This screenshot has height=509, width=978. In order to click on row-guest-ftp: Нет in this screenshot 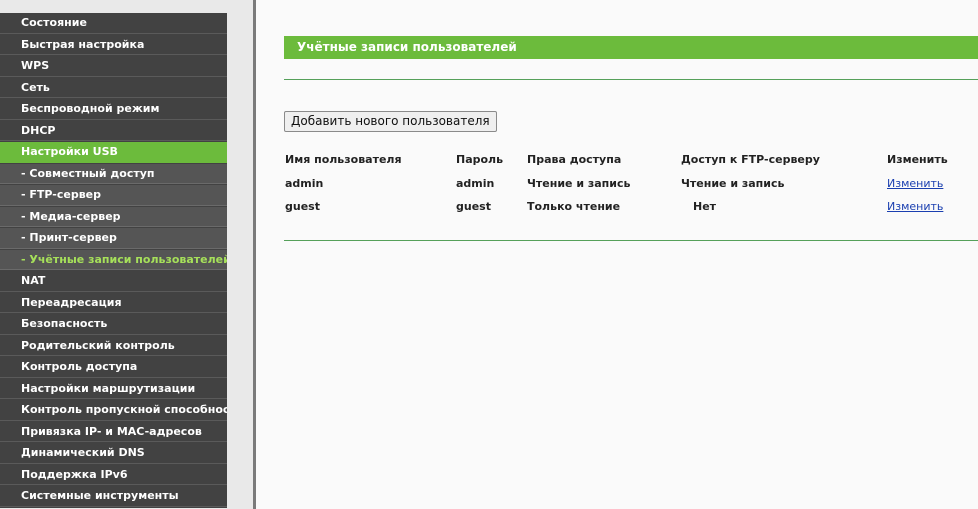, I will do `click(705, 206)`.